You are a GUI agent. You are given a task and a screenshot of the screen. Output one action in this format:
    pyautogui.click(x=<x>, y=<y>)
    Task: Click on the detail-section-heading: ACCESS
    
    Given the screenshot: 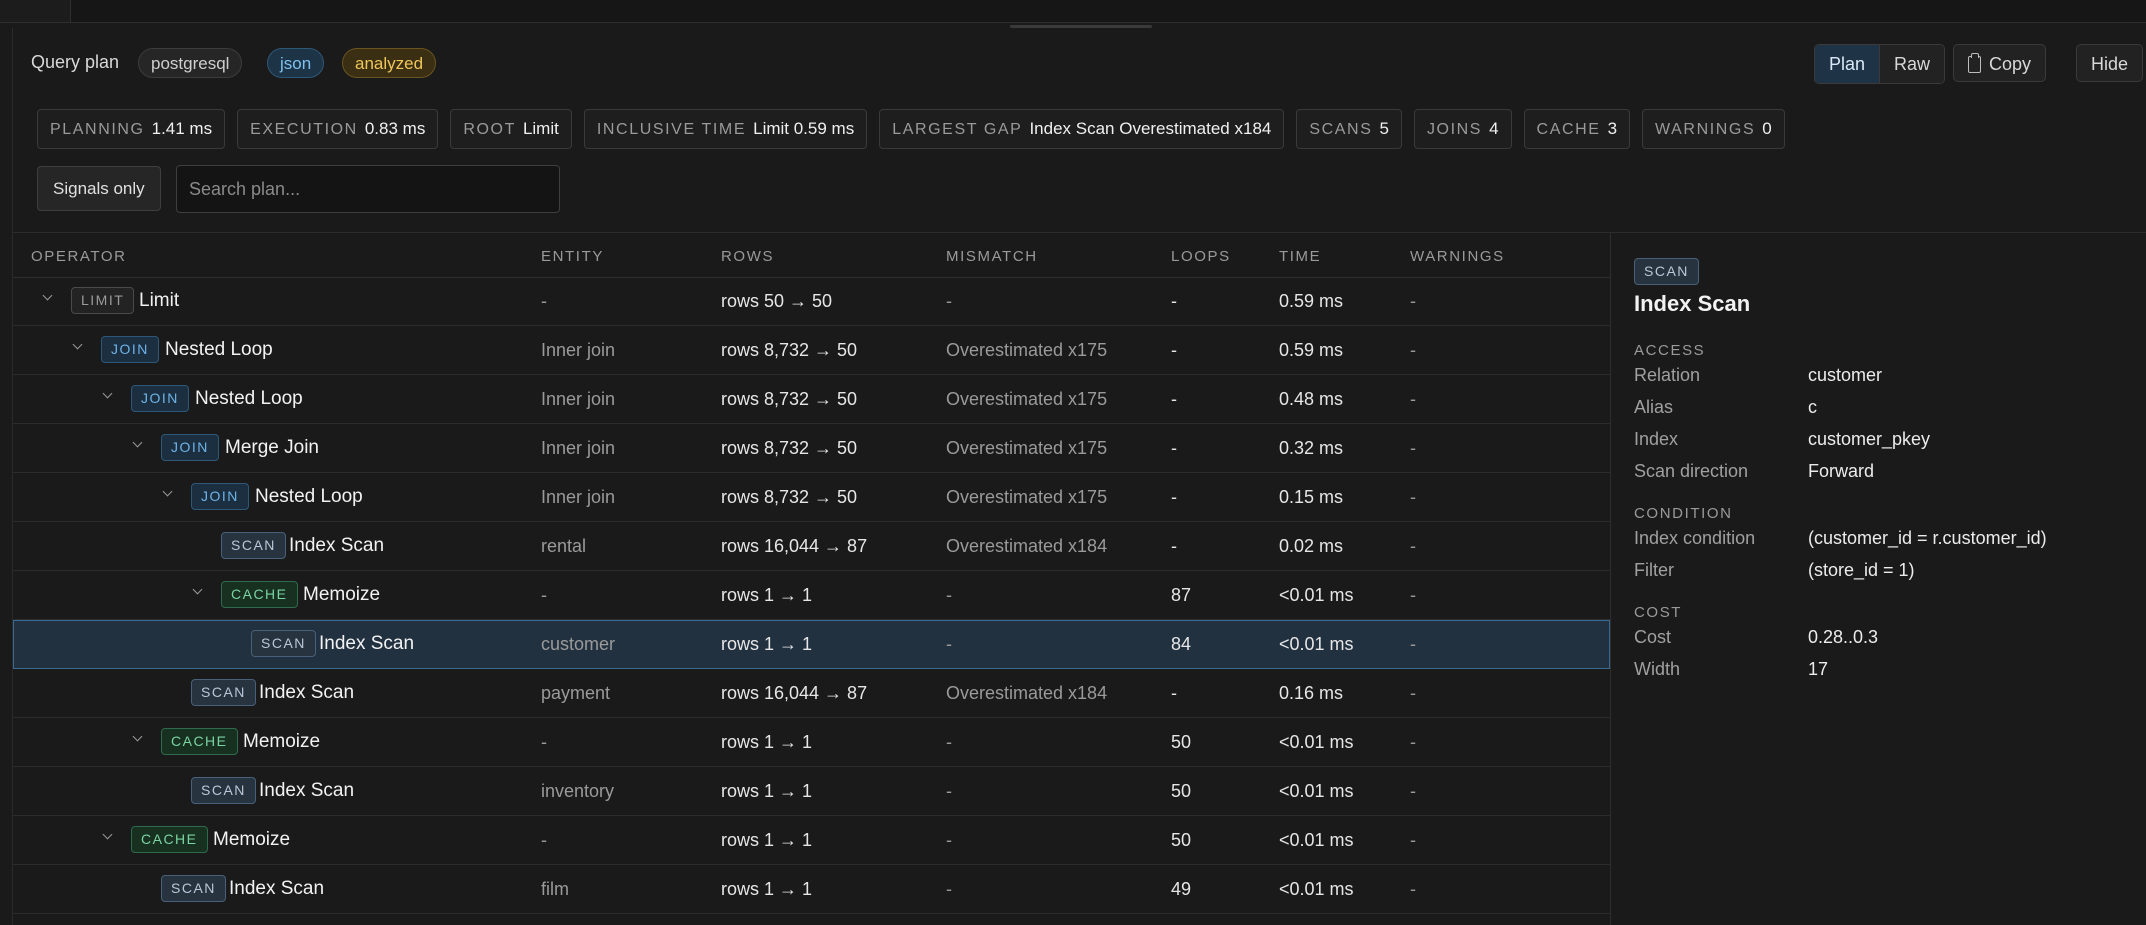 What is the action you would take?
    pyautogui.click(x=1670, y=350)
    